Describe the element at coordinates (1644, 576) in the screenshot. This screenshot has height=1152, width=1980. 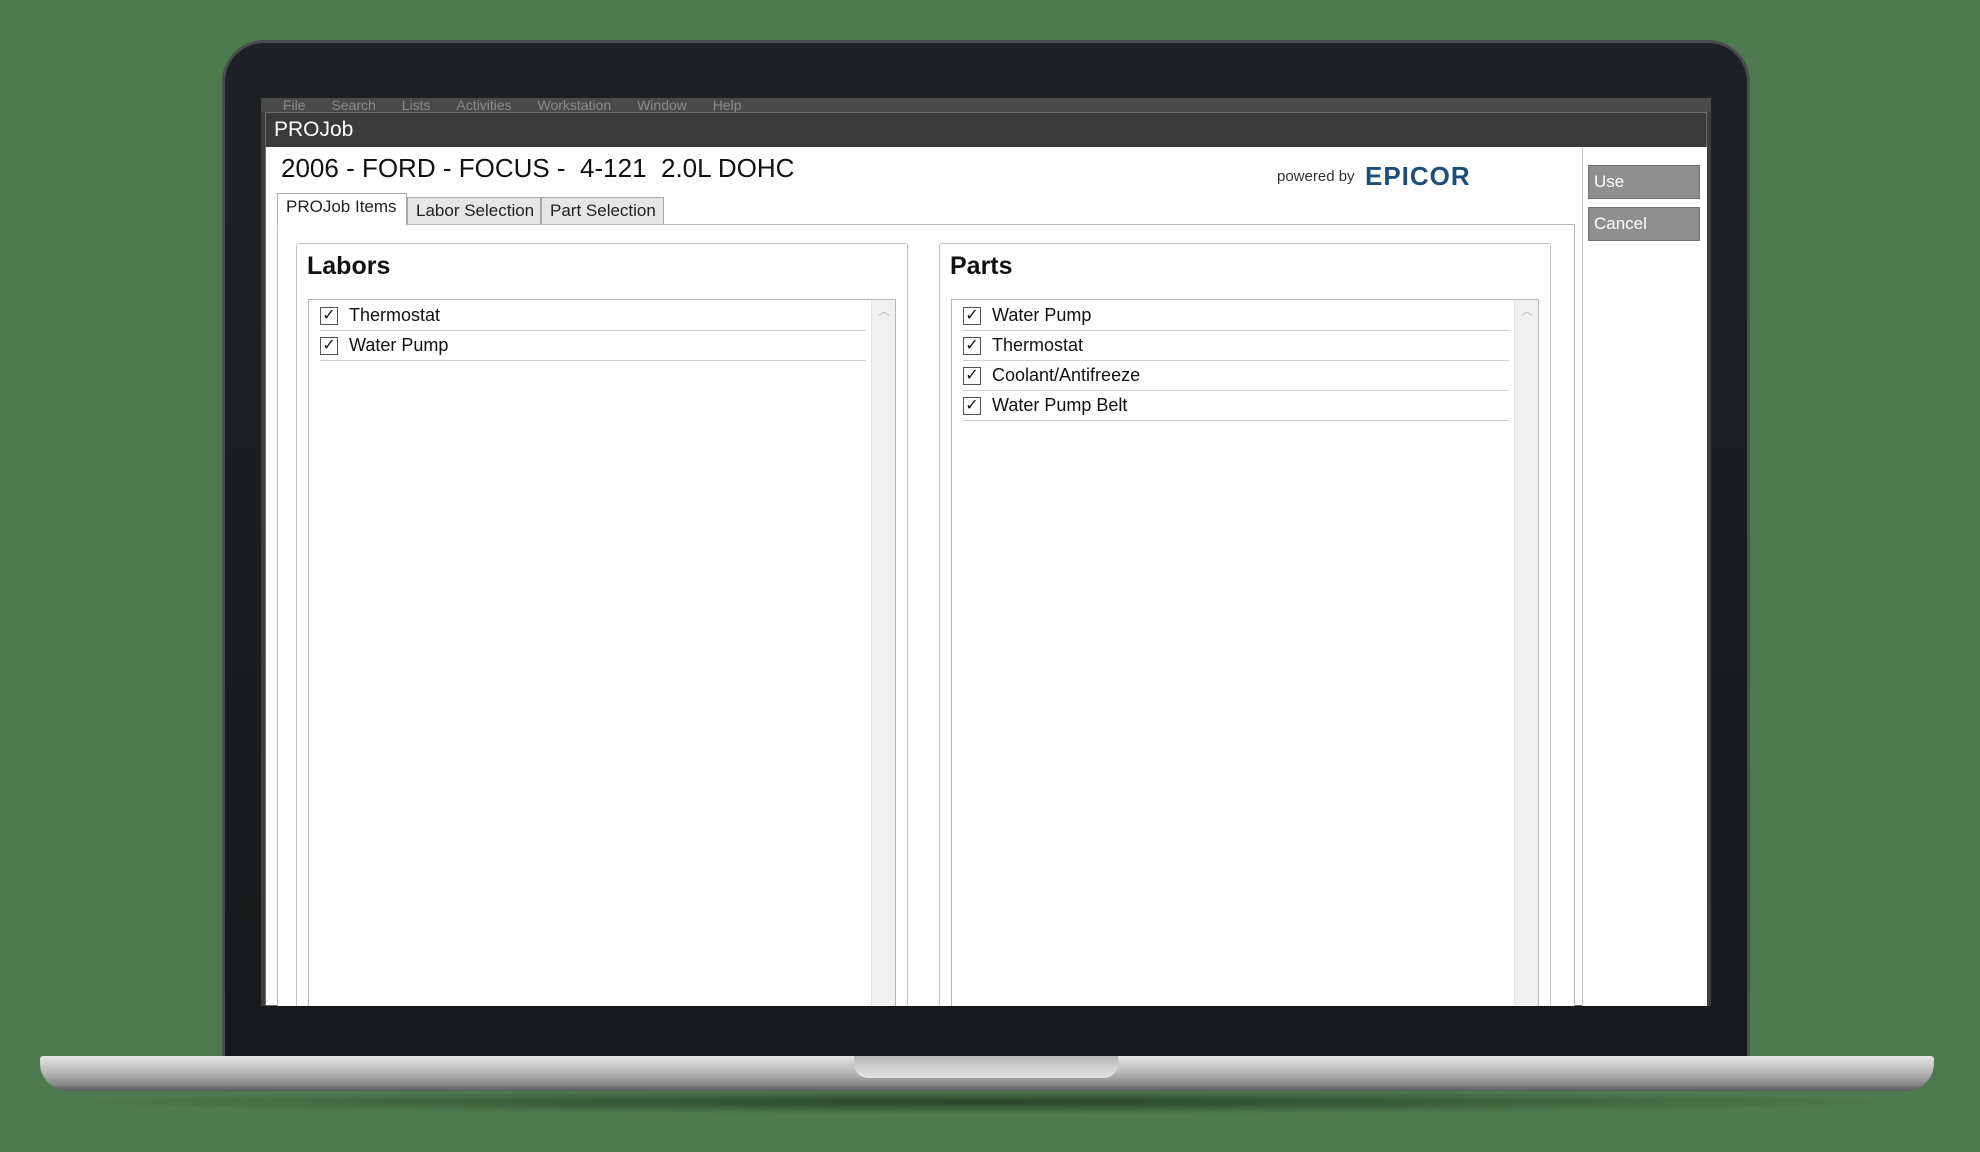
I see `action-panel: Use Cancel` at that location.